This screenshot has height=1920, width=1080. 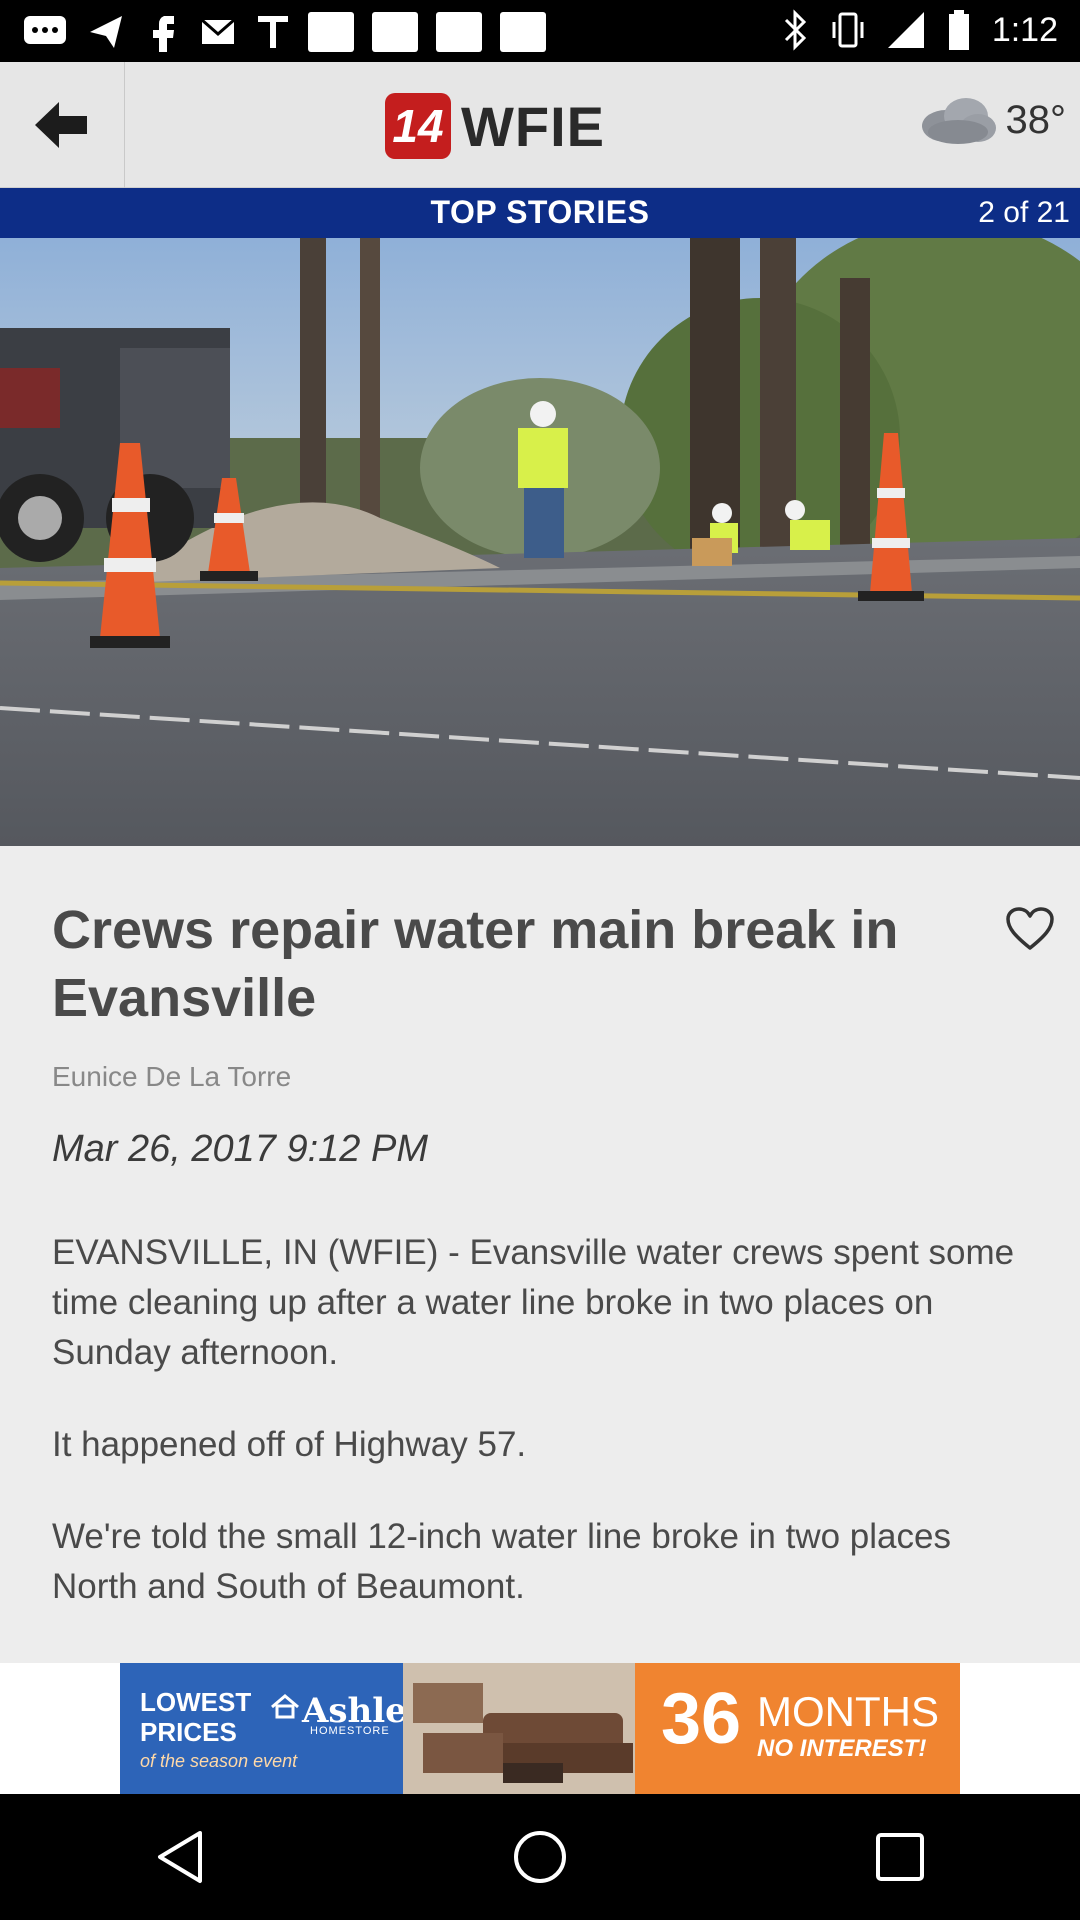 I want to click on nav-home-button, so click(x=540, y=1857).